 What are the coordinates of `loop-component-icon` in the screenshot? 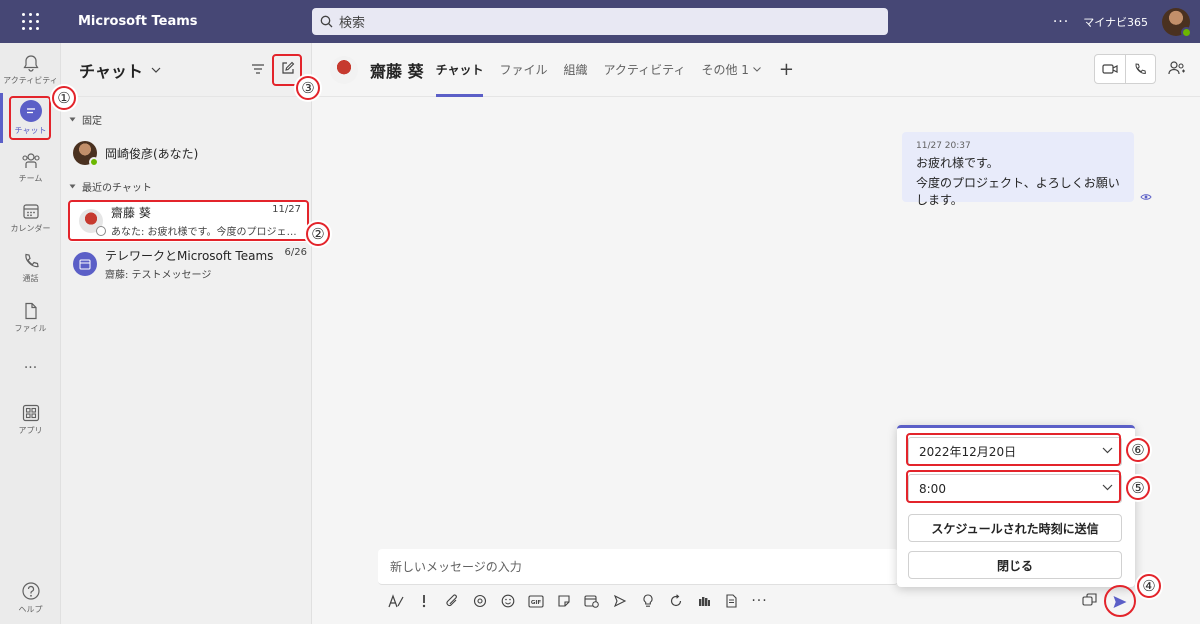 It's located at (1090, 599).